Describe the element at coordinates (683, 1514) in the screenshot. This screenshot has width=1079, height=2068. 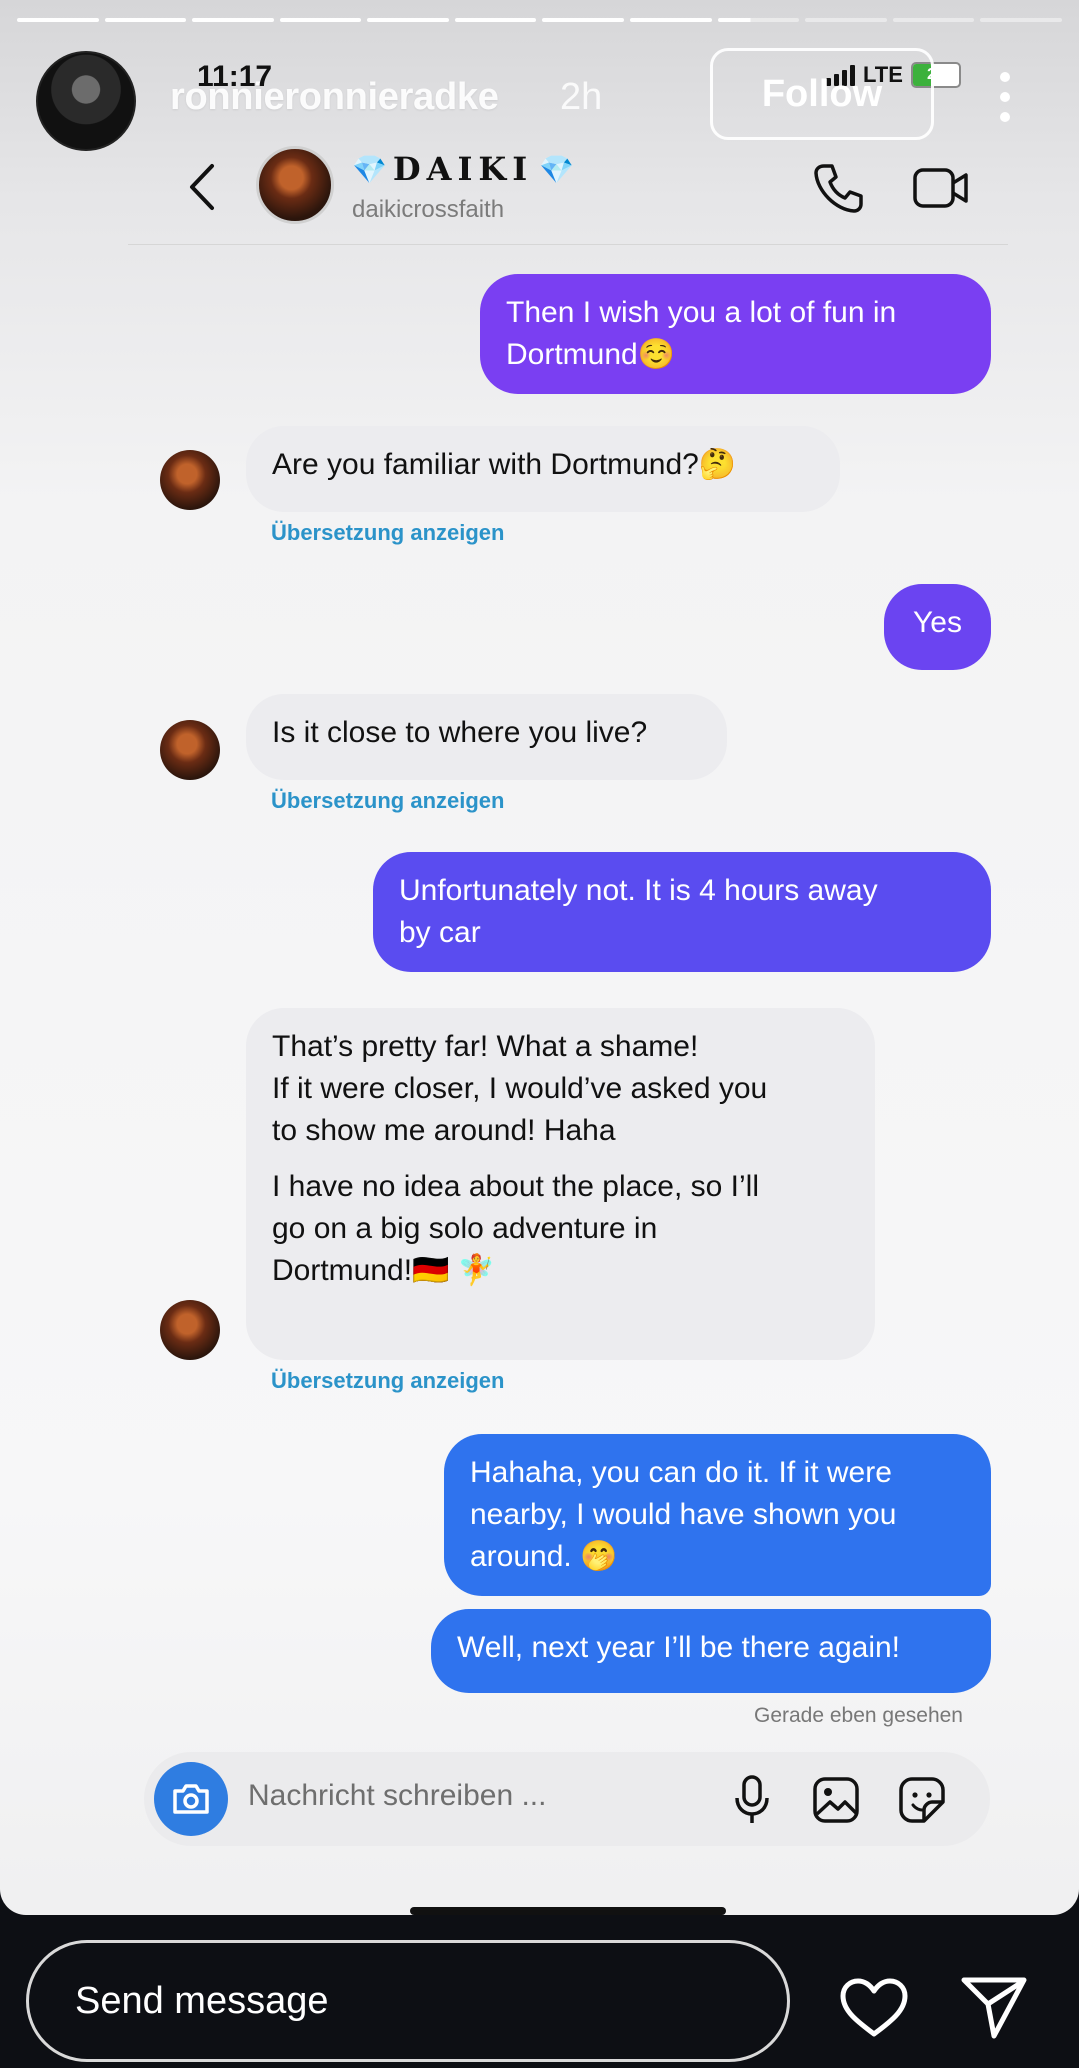
I see `message-line: nearby, I would have shown you` at that location.